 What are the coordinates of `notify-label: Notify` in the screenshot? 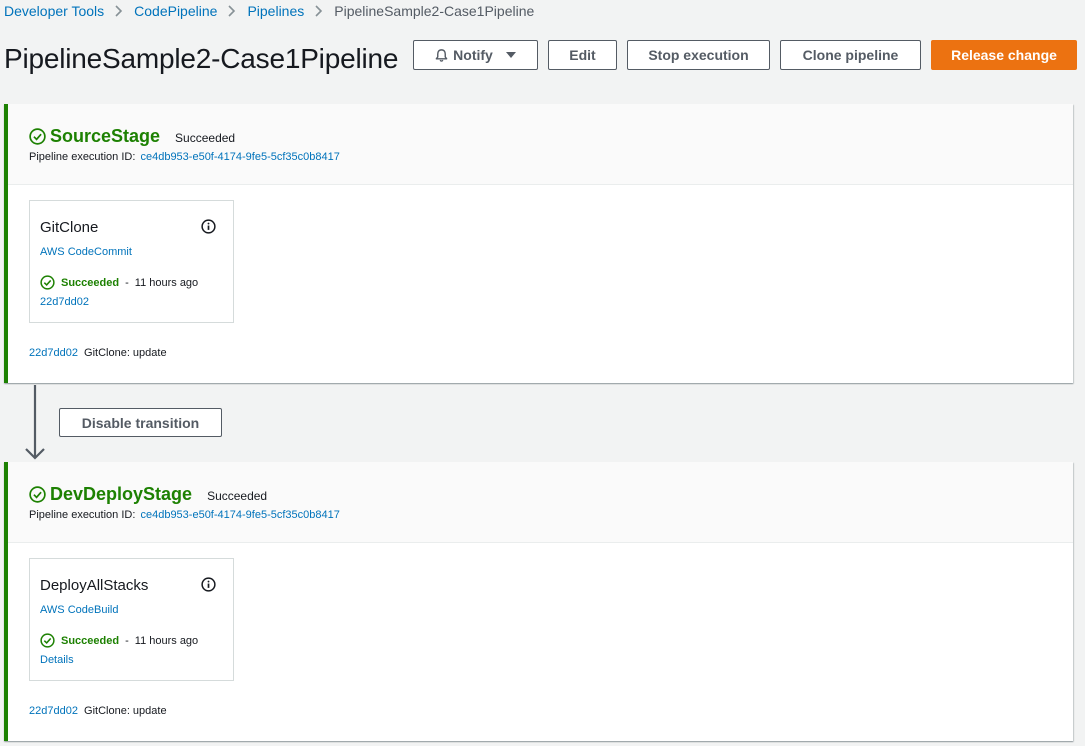 It's located at (473, 55).